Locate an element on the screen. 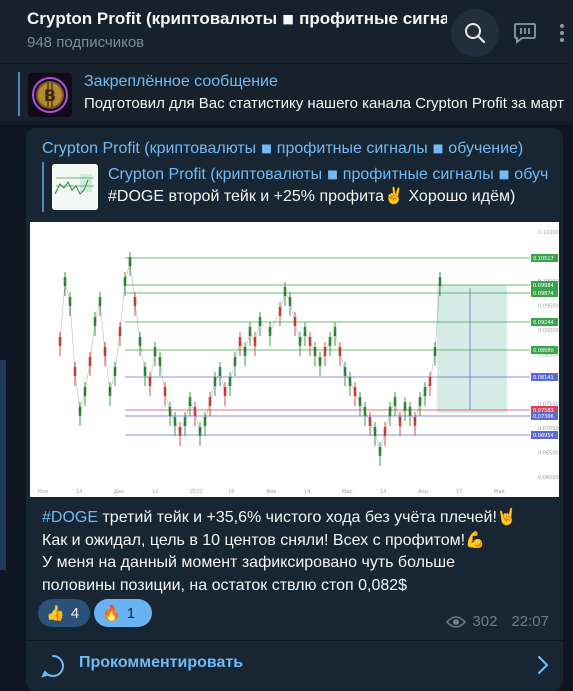 The image size is (573, 691). time-axis-label: 2023 is located at coordinates (196, 492).